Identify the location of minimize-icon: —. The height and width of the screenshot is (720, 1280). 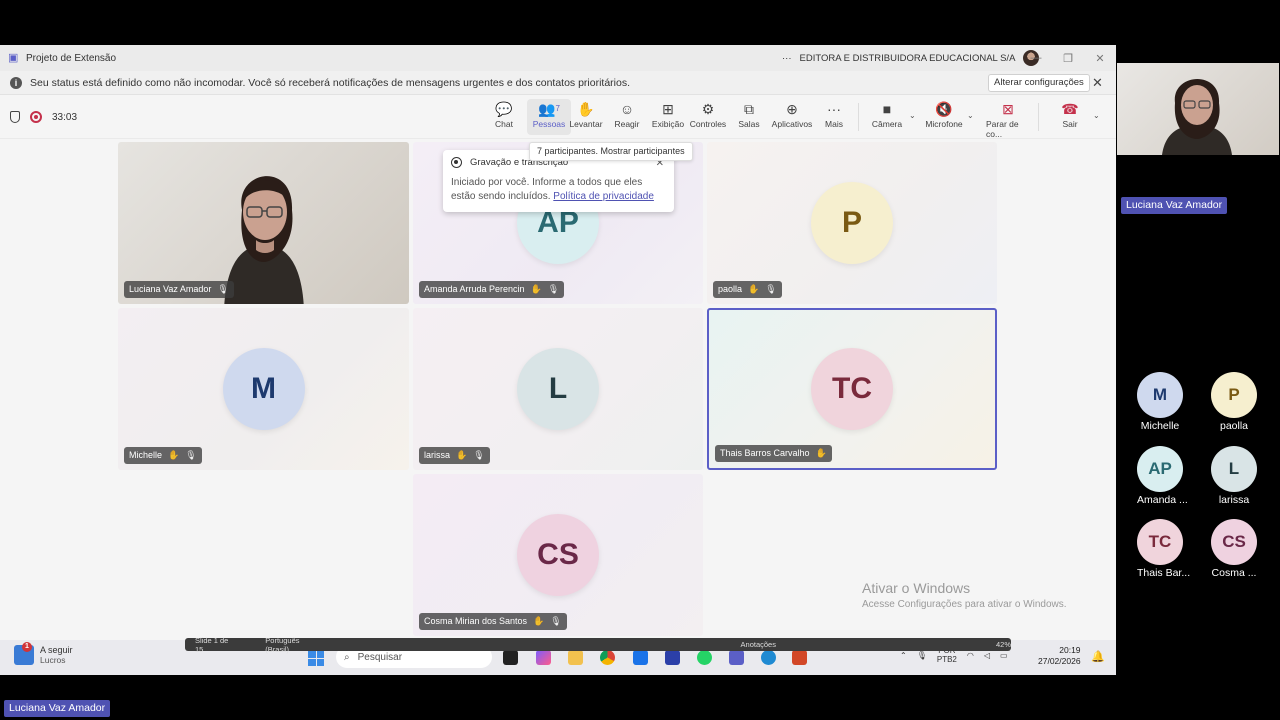
(1036, 58).